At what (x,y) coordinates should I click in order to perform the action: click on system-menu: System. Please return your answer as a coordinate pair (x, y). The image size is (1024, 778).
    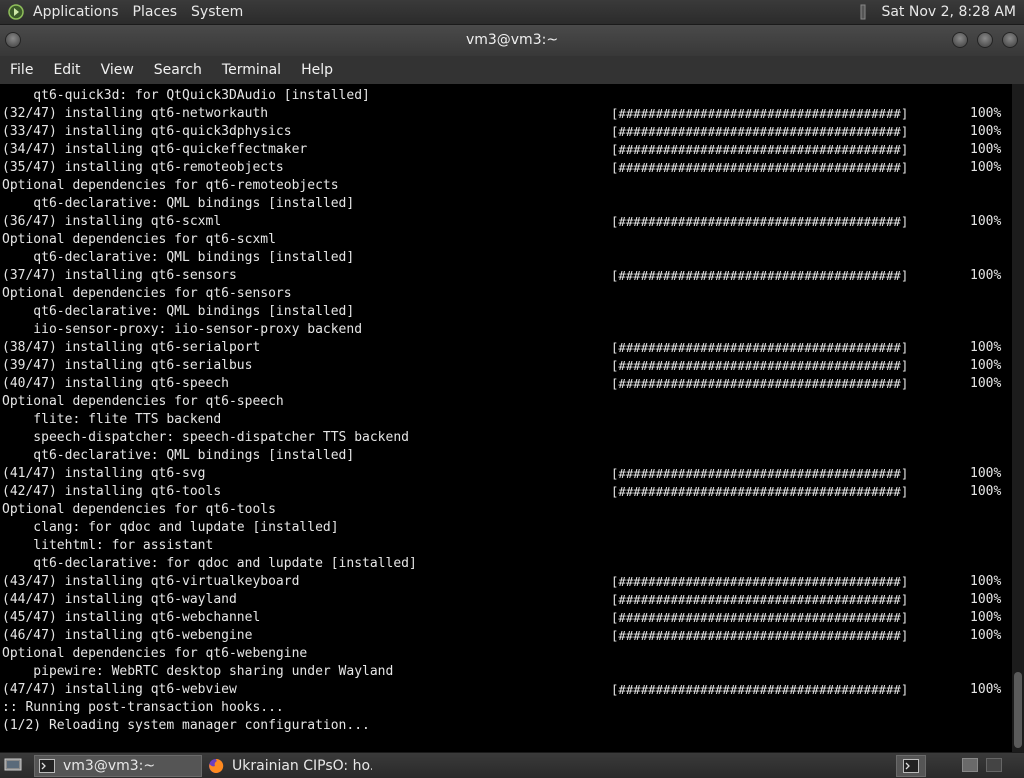
    Looking at the image, I should click on (217, 12).